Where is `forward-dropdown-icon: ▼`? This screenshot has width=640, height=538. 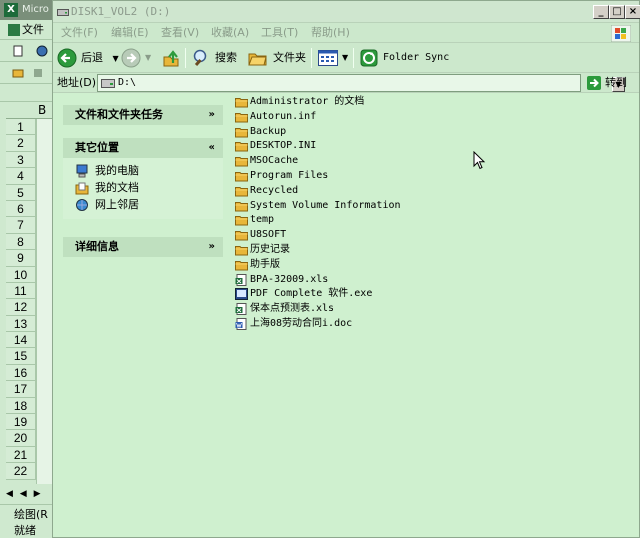 forward-dropdown-icon: ▼ is located at coordinates (148, 58).